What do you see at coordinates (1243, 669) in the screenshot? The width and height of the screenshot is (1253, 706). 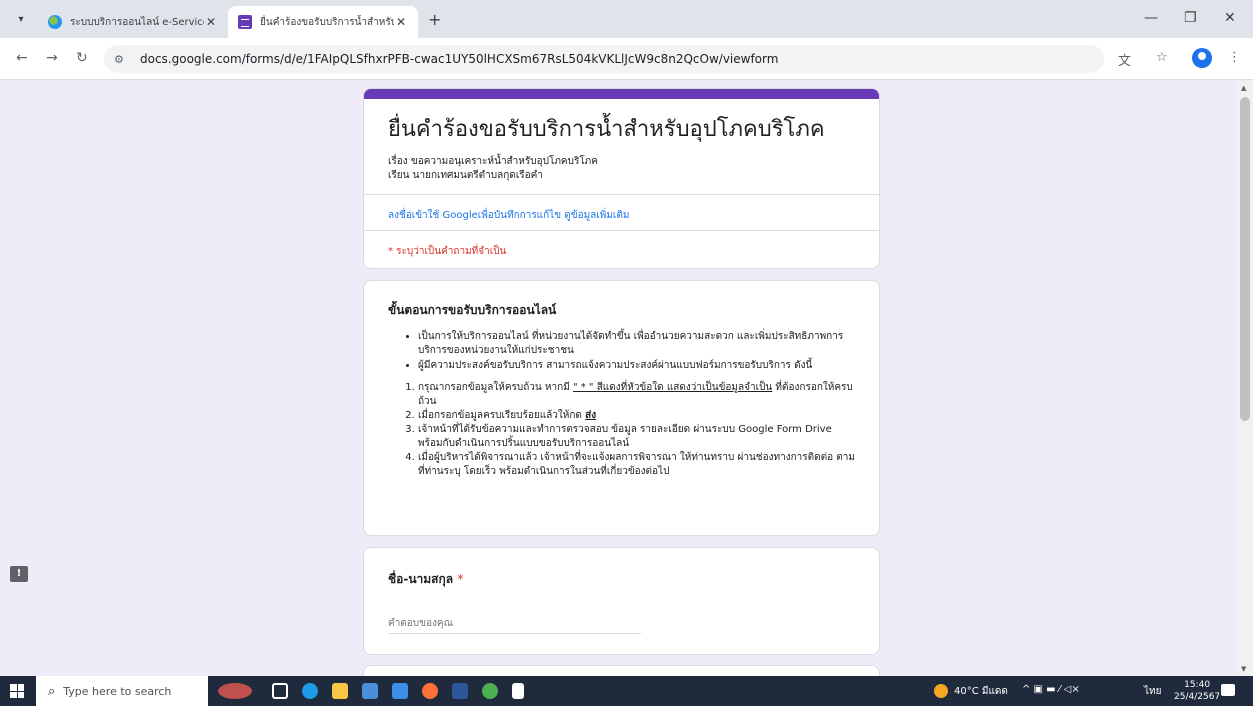 I see `scroll-down-icon: ▼` at bounding box center [1243, 669].